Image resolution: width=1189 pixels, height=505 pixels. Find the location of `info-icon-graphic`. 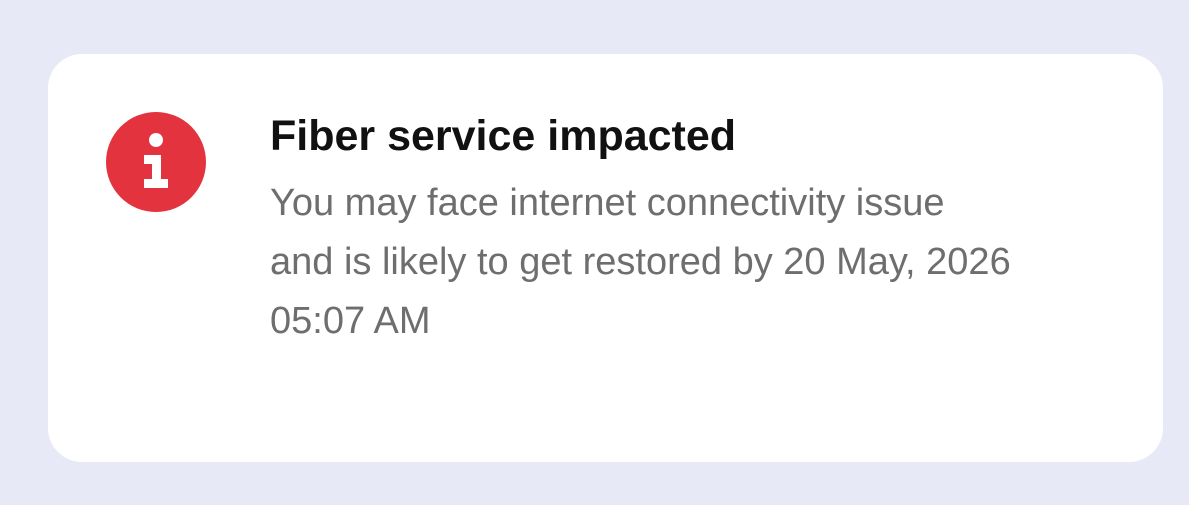

info-icon-graphic is located at coordinates (156, 162).